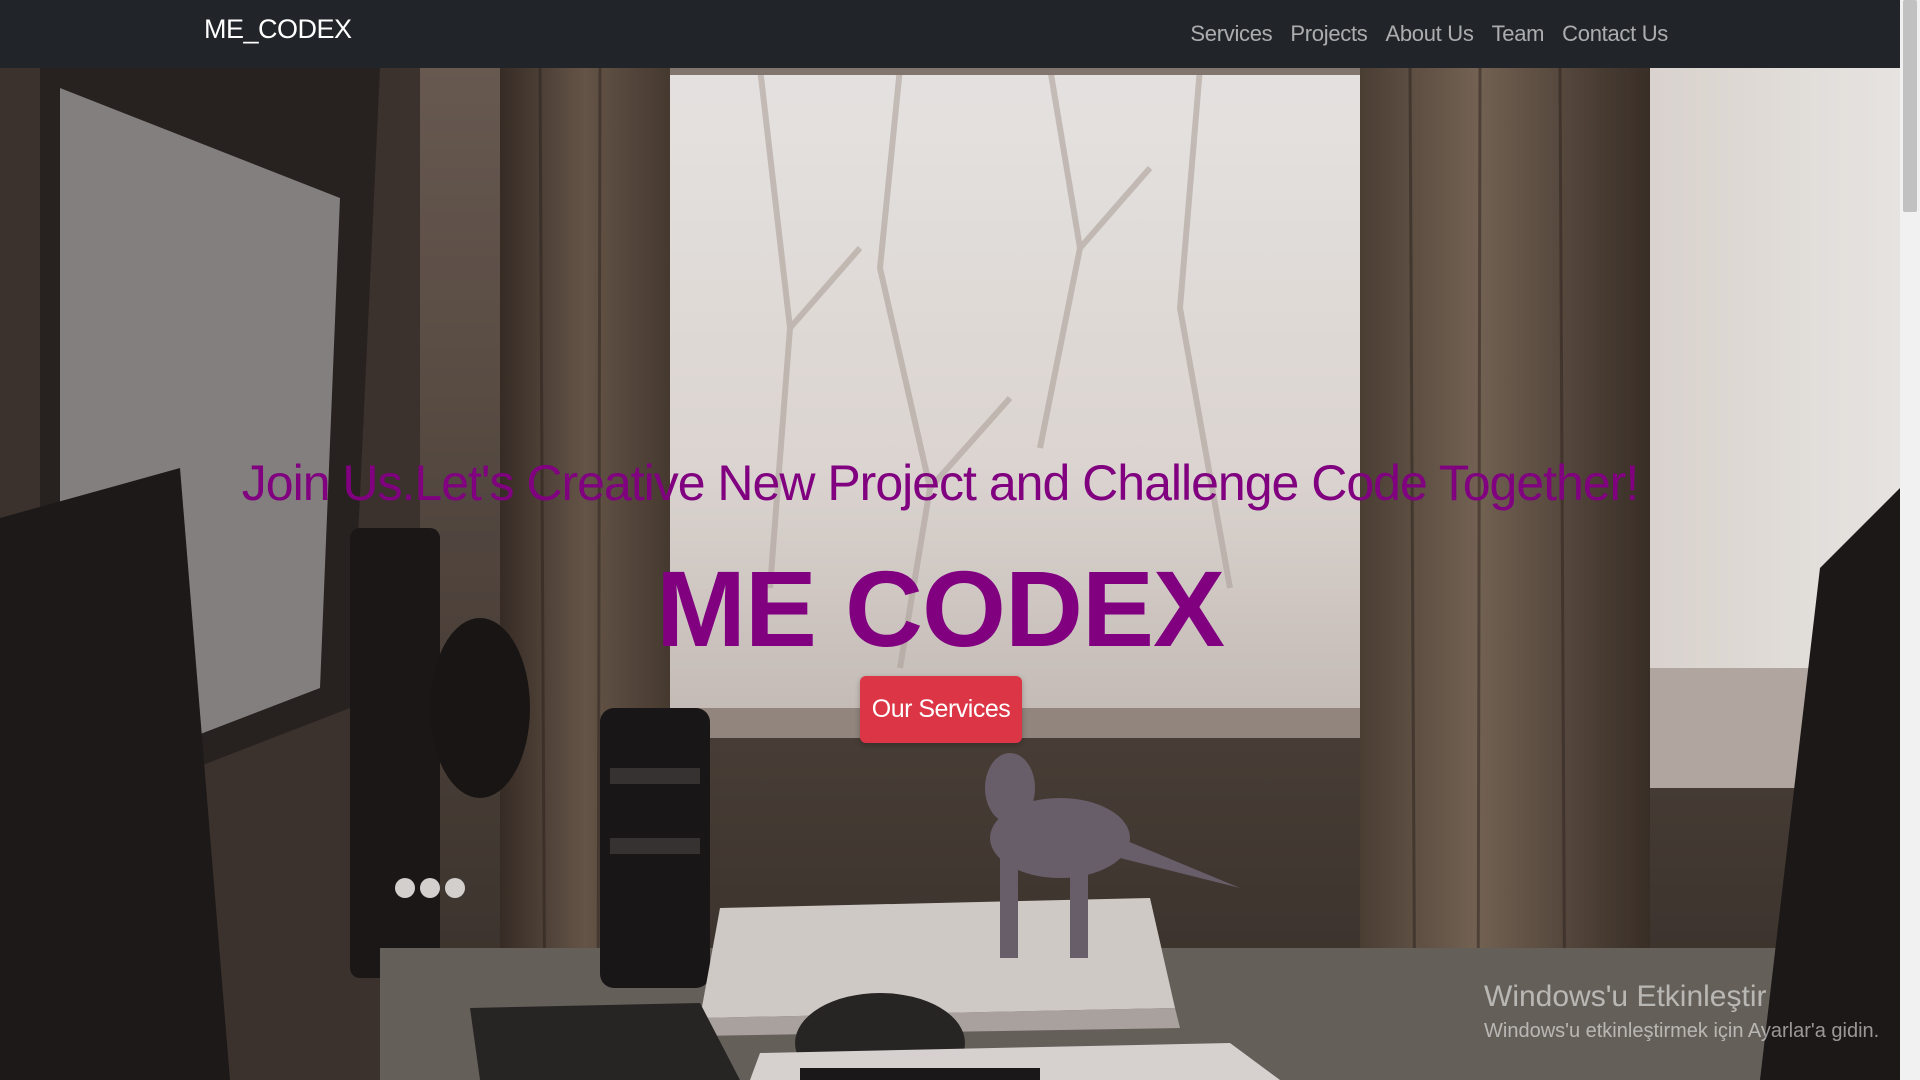 The width and height of the screenshot is (1920, 1080). Describe the element at coordinates (278, 29) in the screenshot. I see `brand-link: ME_CODEX` at that location.